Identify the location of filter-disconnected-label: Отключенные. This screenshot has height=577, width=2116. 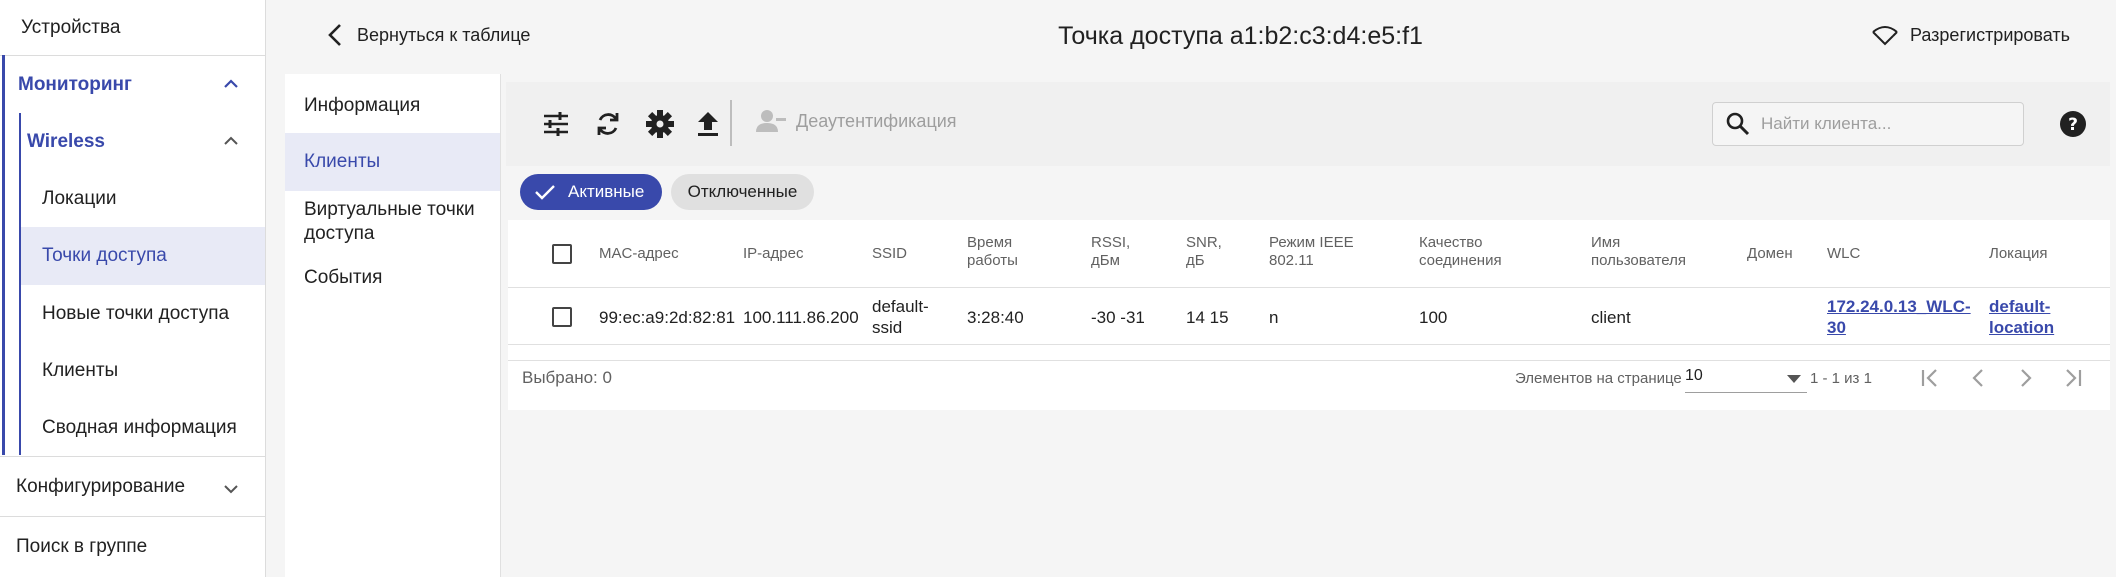
(742, 191).